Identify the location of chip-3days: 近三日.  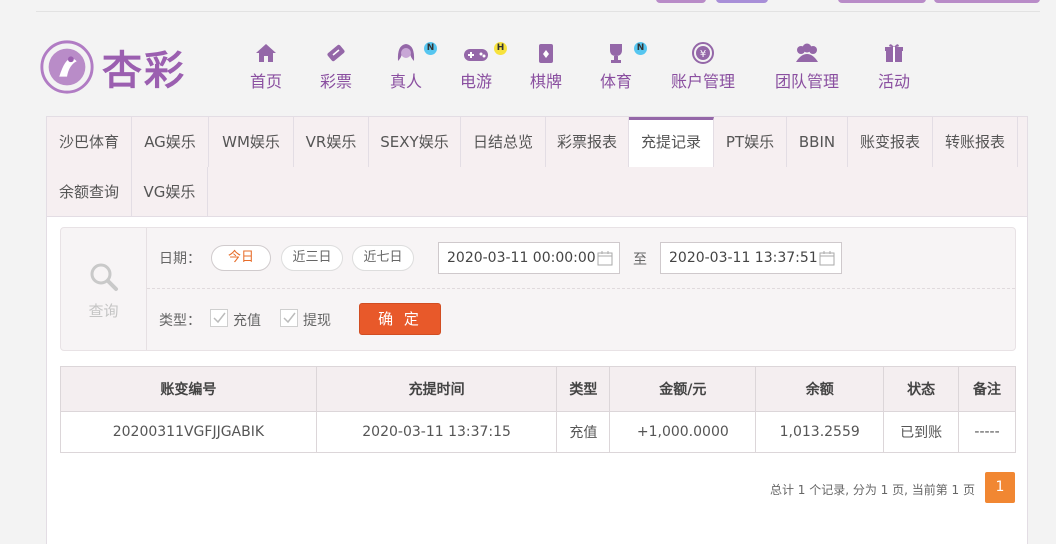
(312, 258).